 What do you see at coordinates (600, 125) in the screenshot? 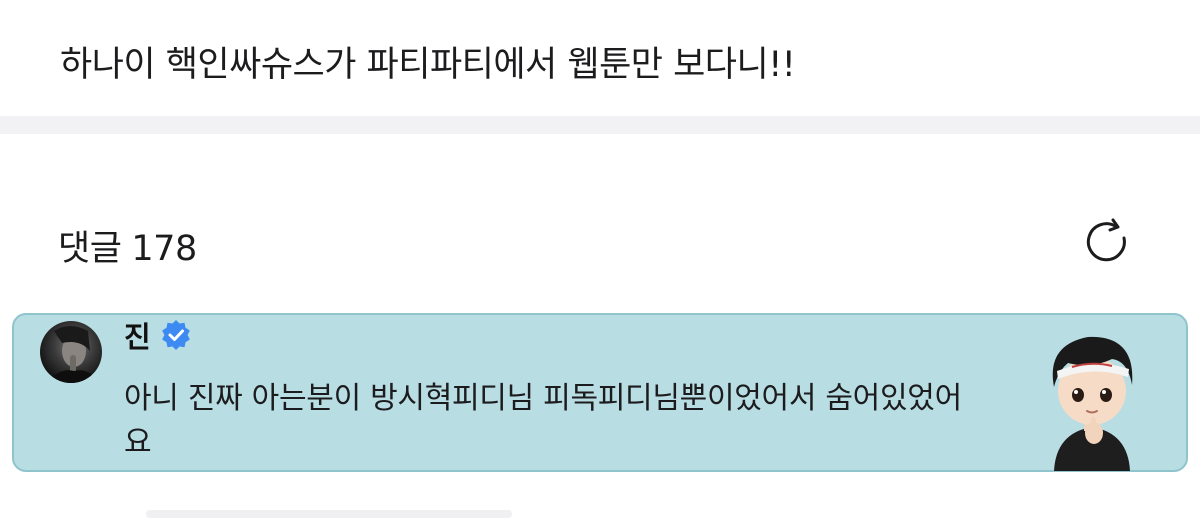
I see `section-divider` at bounding box center [600, 125].